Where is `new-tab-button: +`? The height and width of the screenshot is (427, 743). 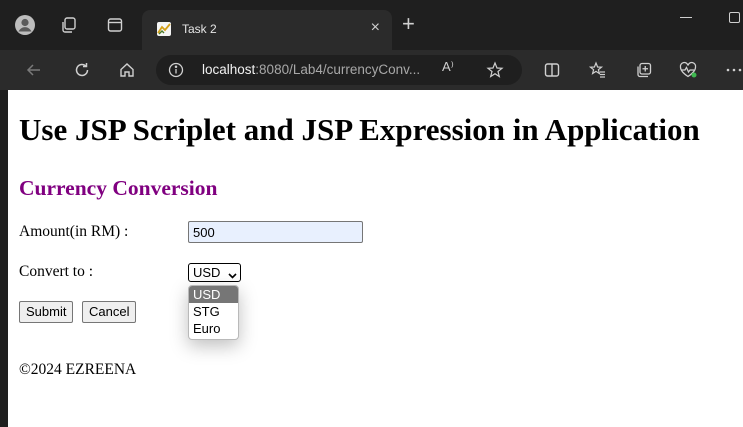 new-tab-button: + is located at coordinates (408, 24).